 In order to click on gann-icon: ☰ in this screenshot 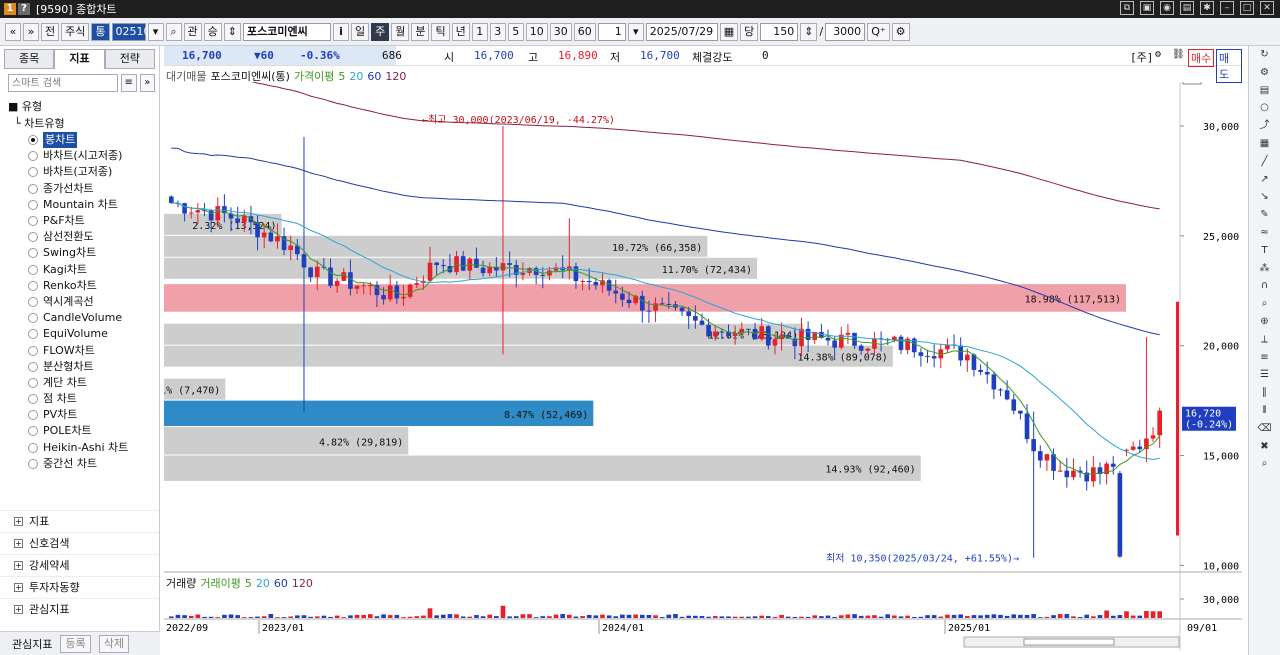, I will do `click(1265, 375)`.